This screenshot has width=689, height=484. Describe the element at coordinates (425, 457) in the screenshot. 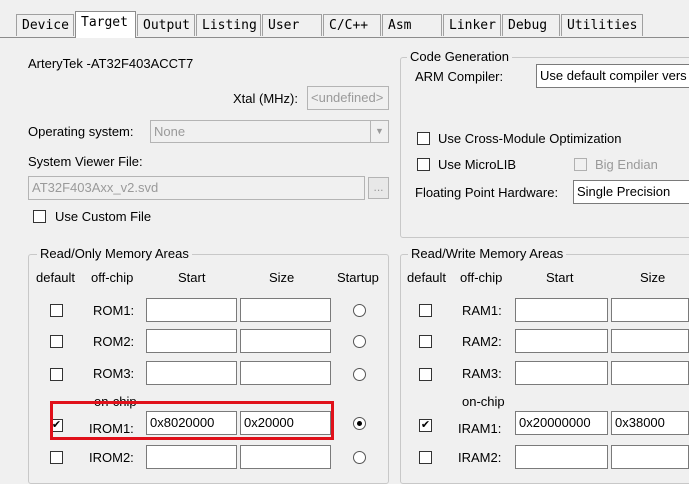

I see `iram2-default-checkbox` at that location.